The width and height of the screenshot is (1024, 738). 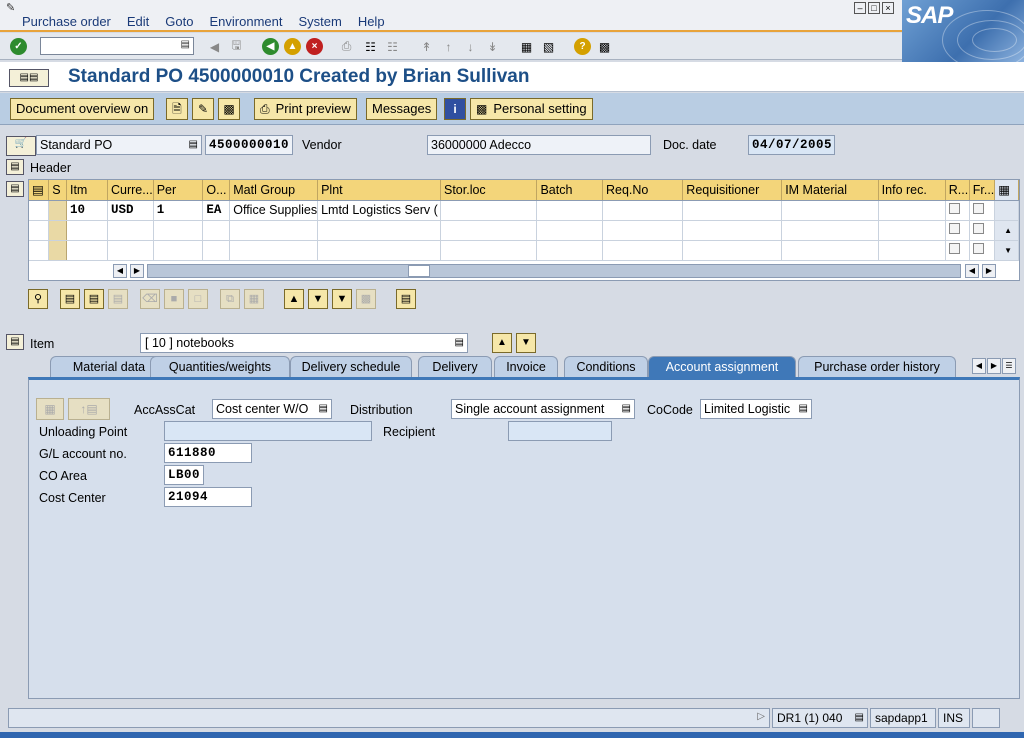 I want to click on command-field: ▤, so click(x=117, y=46).